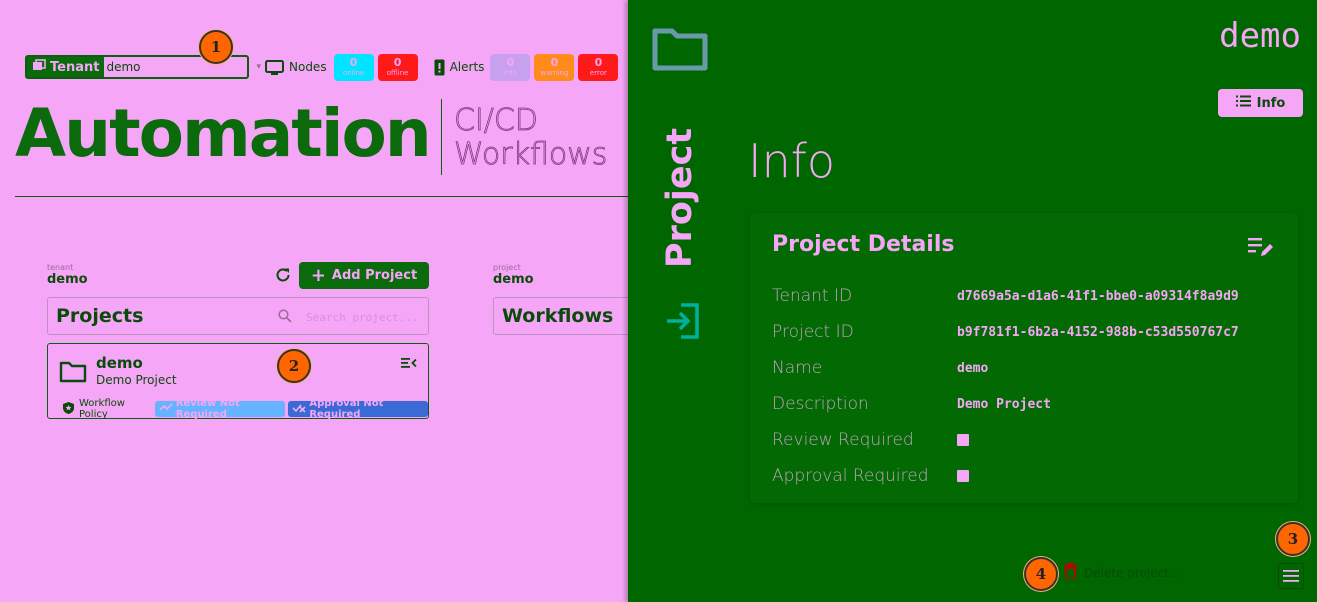  What do you see at coordinates (973, 368) in the screenshot?
I see `detail-value: demo` at bounding box center [973, 368].